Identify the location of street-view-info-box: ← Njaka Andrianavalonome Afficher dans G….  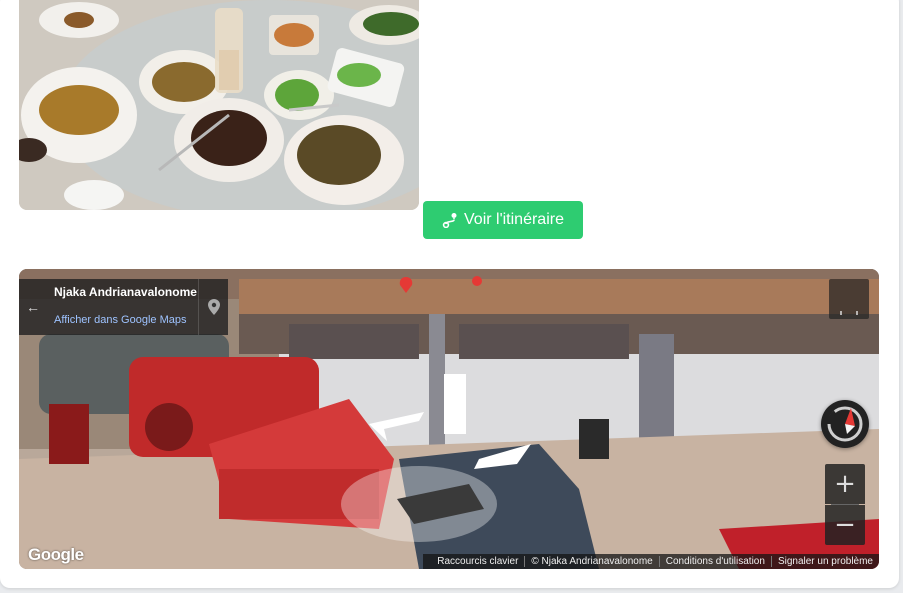
(123, 307).